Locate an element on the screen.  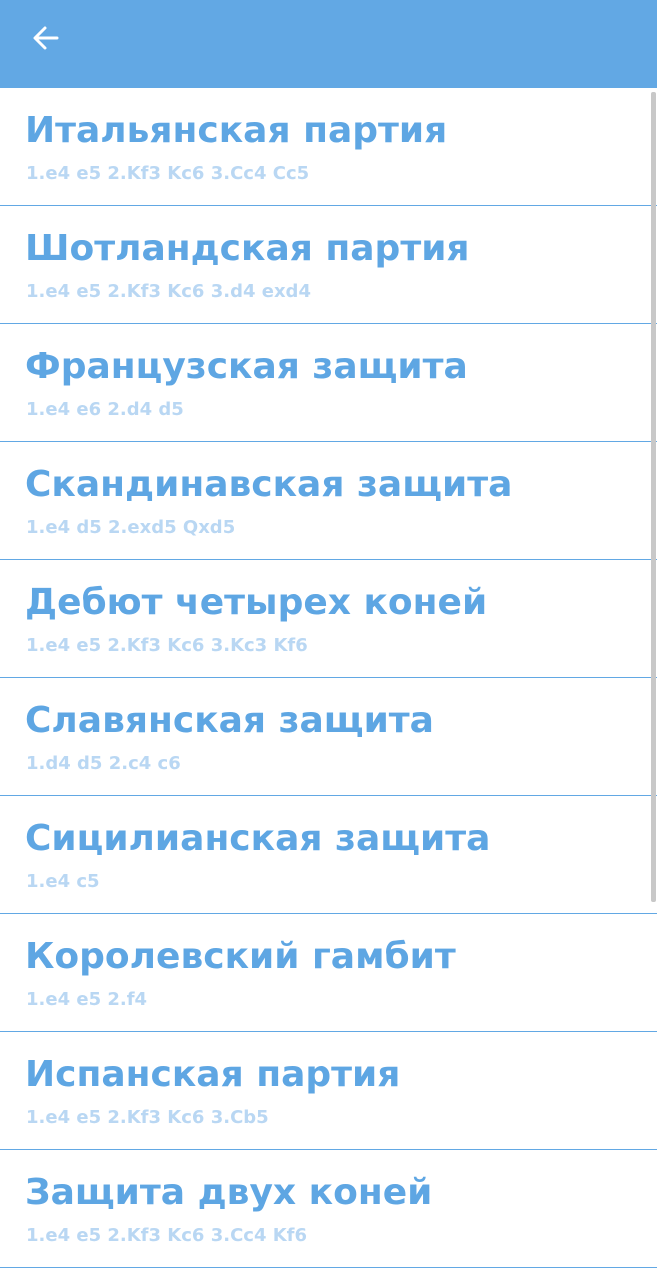
opening-title: Французская защита is located at coordinates (246, 366).